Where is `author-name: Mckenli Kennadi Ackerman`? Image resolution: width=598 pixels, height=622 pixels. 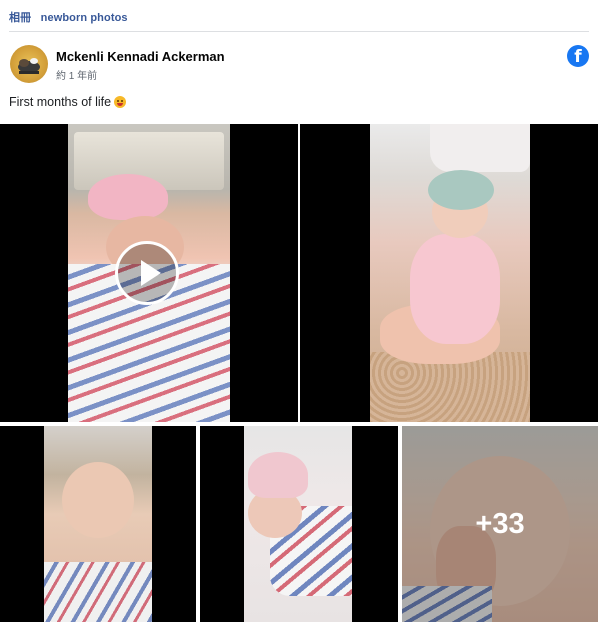 author-name: Mckenli Kennadi Ackerman is located at coordinates (140, 56).